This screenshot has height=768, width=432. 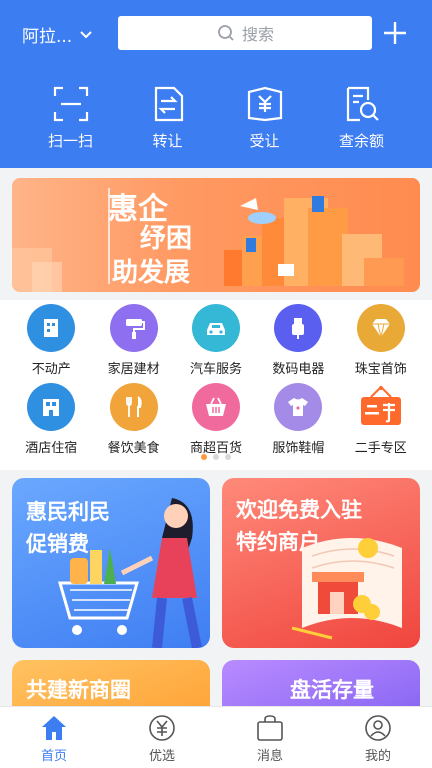 I want to click on banner-title-2: 纾困, so click(x=166, y=239).